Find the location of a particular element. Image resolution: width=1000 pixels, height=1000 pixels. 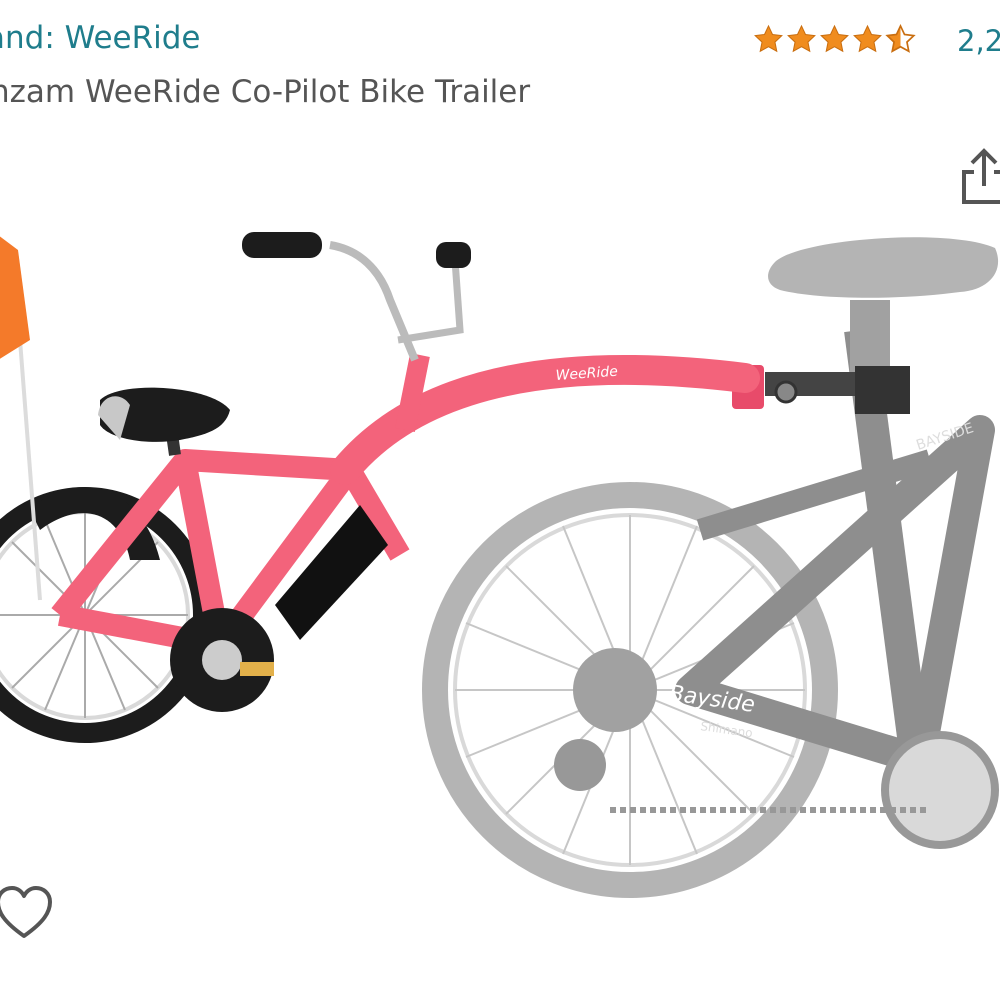

brand-link: and: WeeRide is located at coordinates (100, 38).